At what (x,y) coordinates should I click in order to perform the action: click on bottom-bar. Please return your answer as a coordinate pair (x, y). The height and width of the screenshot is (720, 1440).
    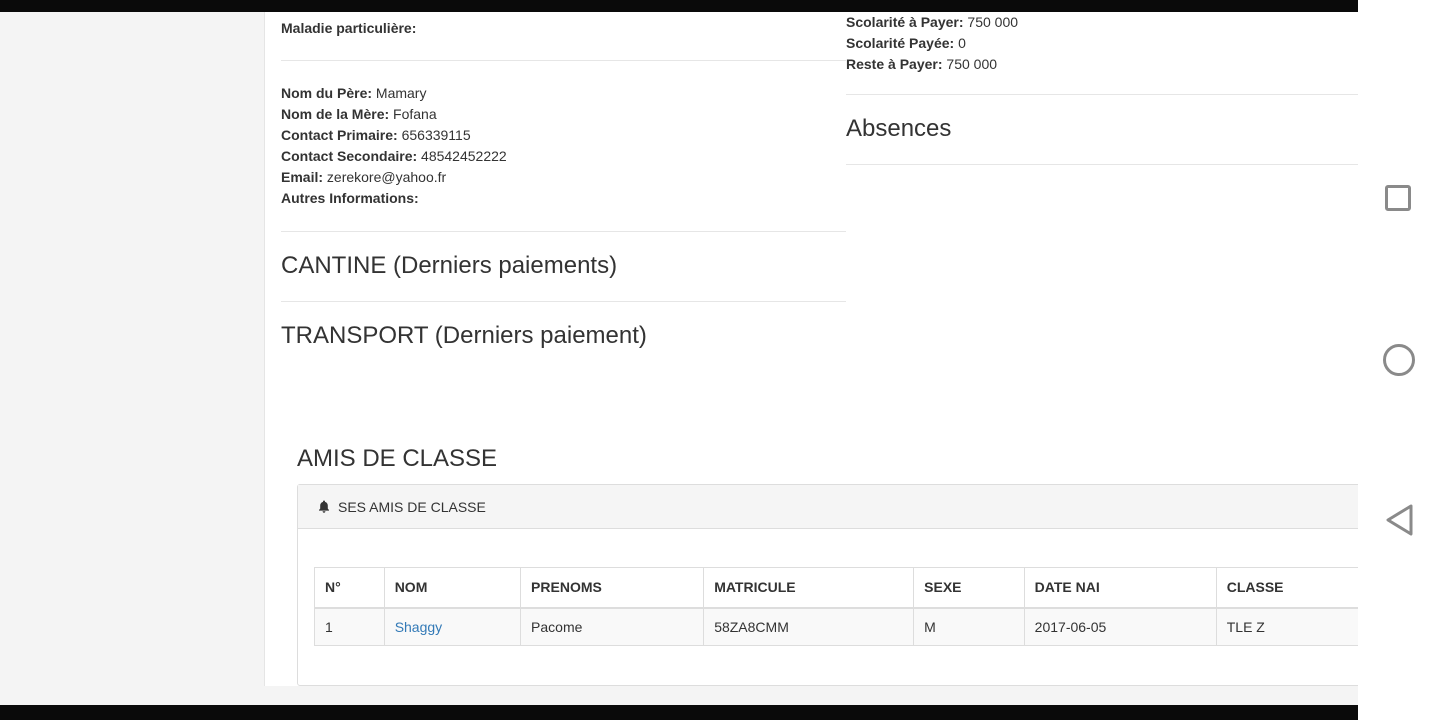
    Looking at the image, I should click on (679, 712).